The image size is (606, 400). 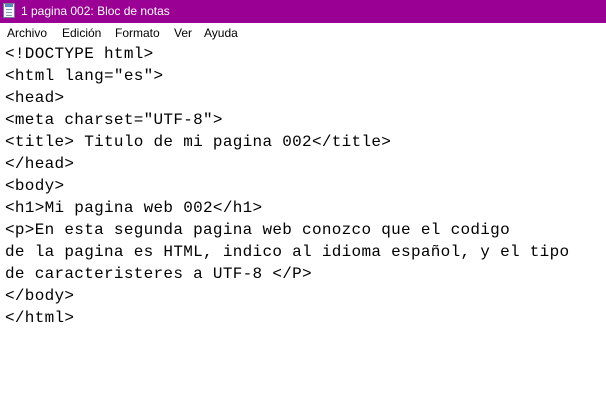 I want to click on menu-bar: Archivo Edición Formato Ver Ayuda, so click(x=303, y=33).